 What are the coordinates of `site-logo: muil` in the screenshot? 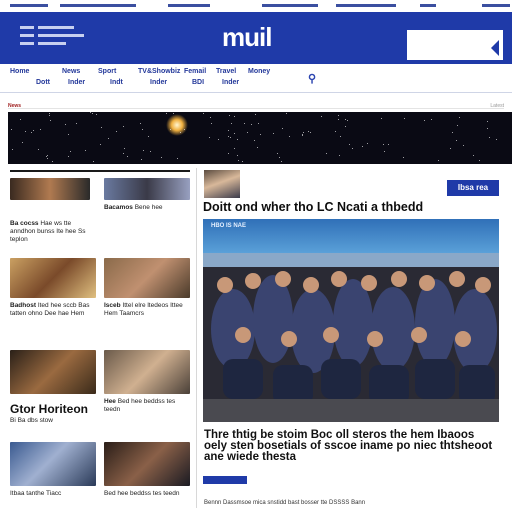 It's located at (247, 37).